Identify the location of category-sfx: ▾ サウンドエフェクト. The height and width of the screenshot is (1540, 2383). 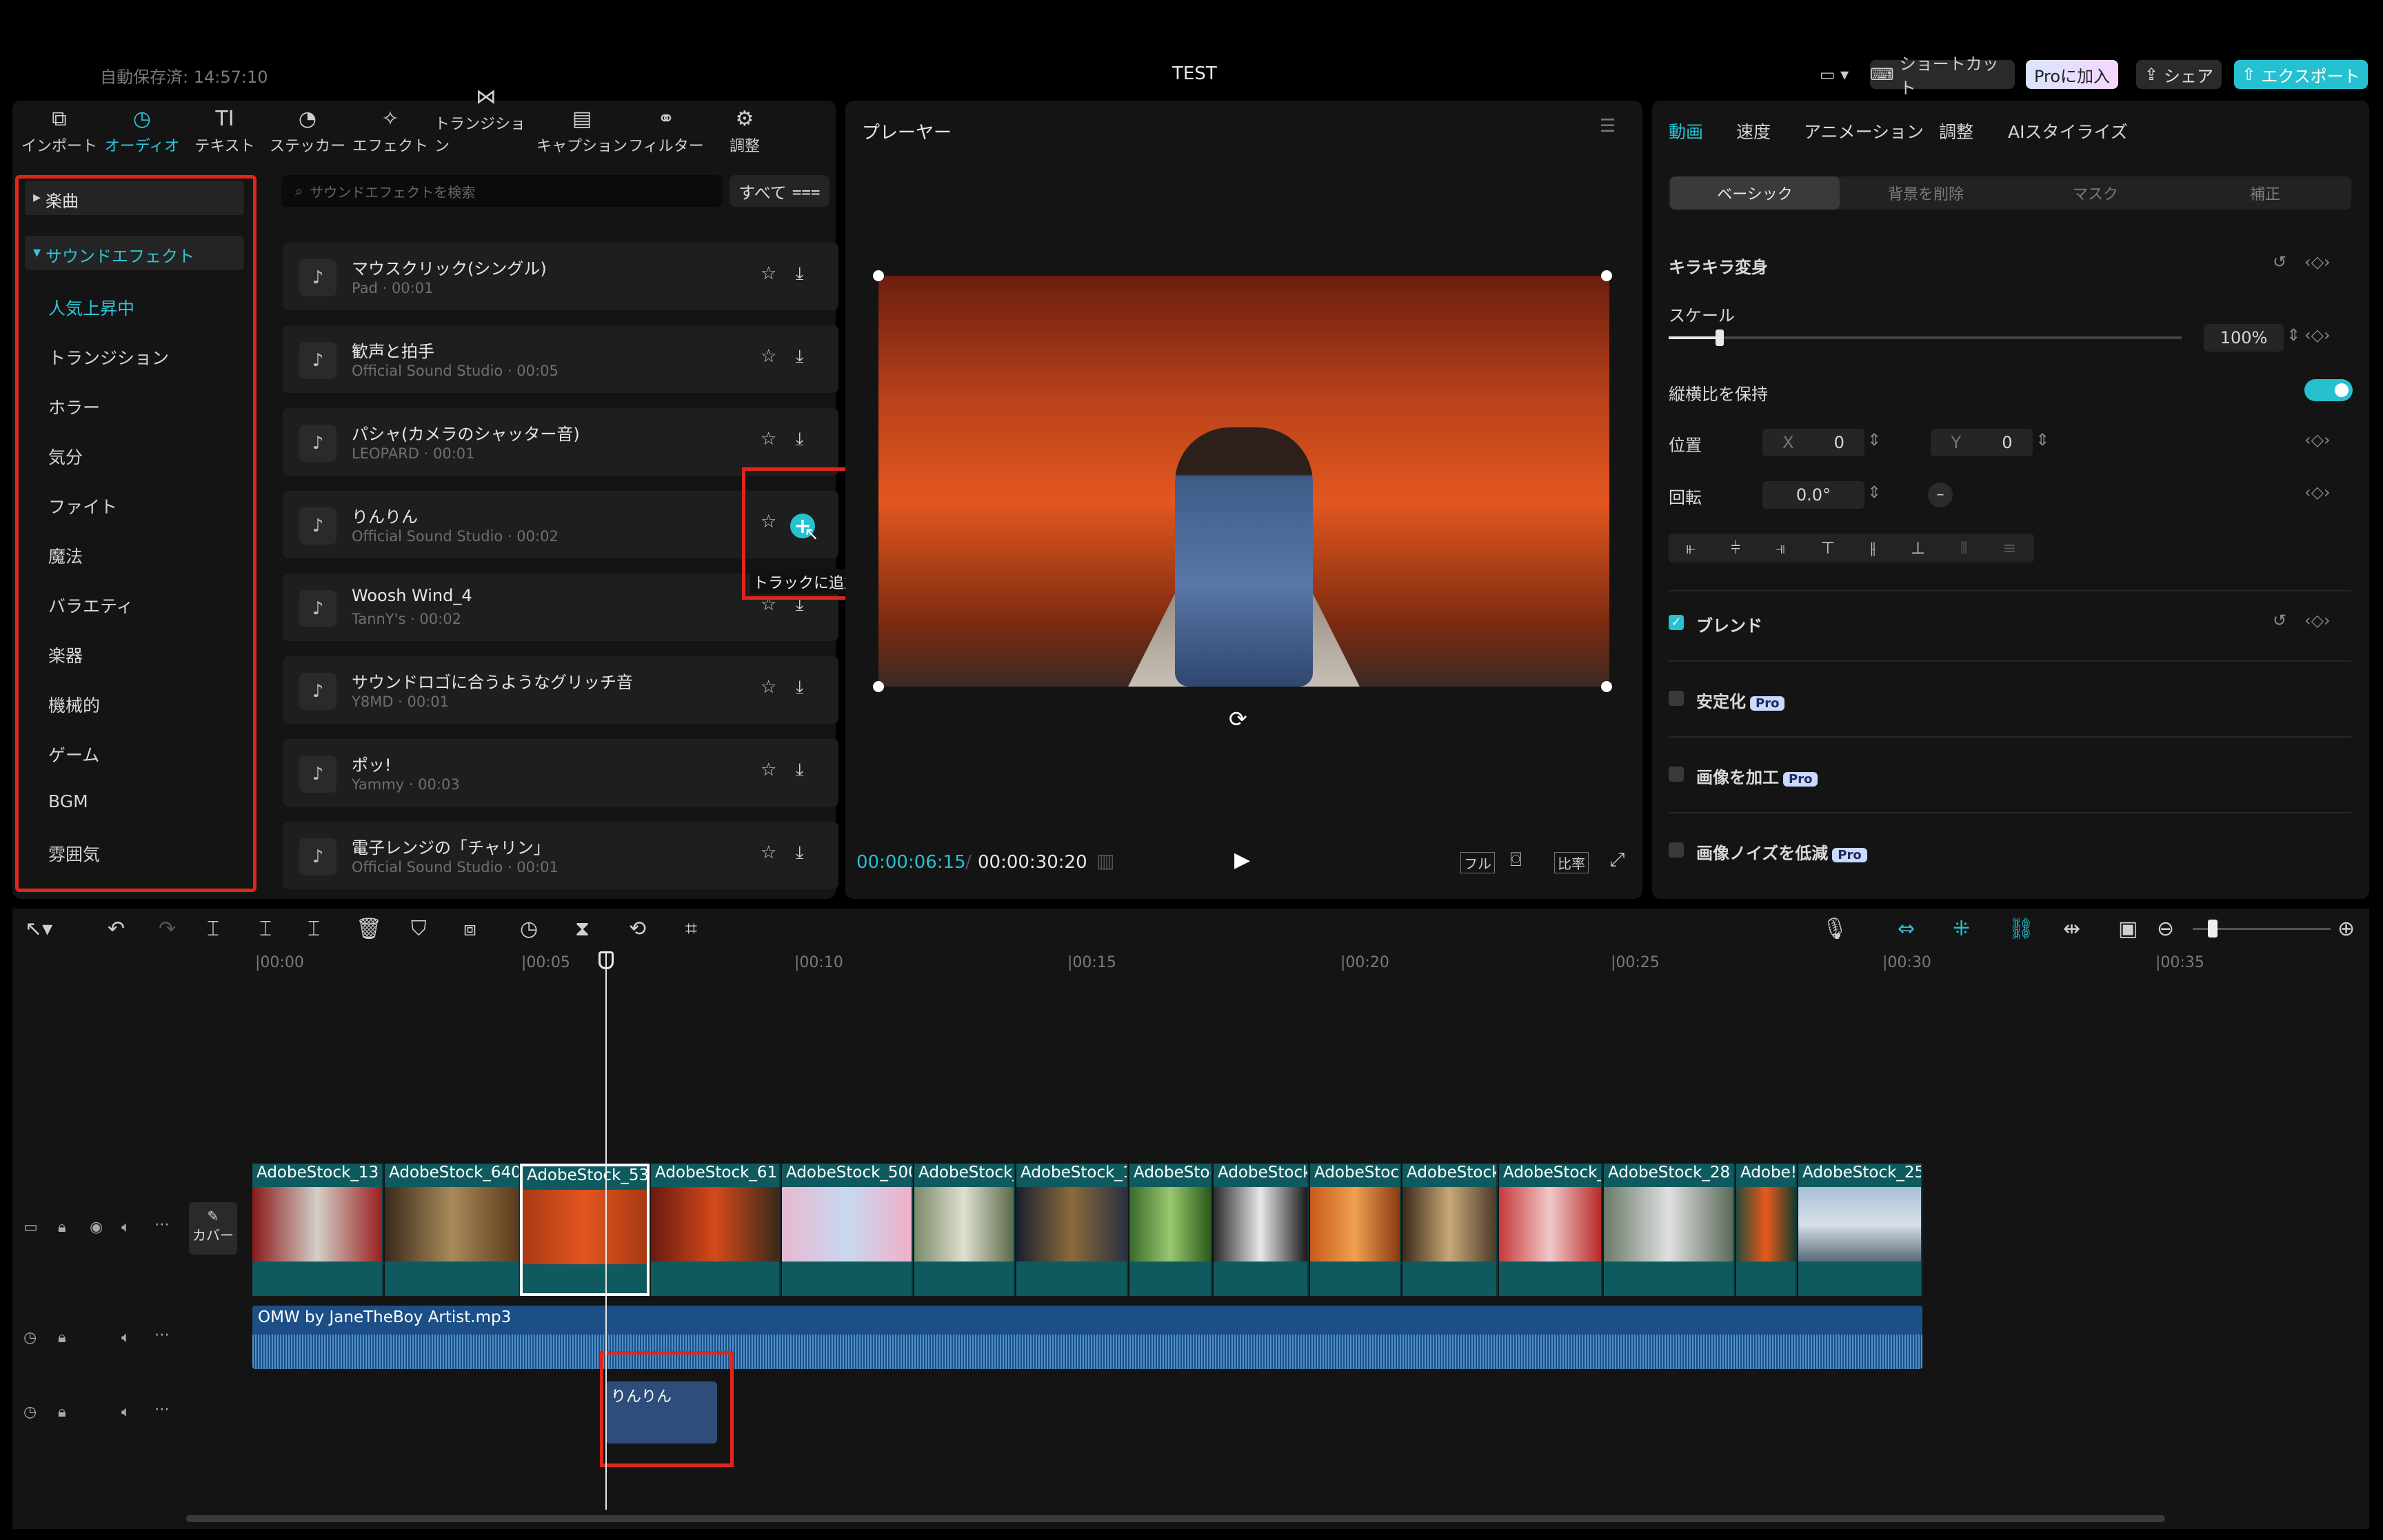
(134, 253).